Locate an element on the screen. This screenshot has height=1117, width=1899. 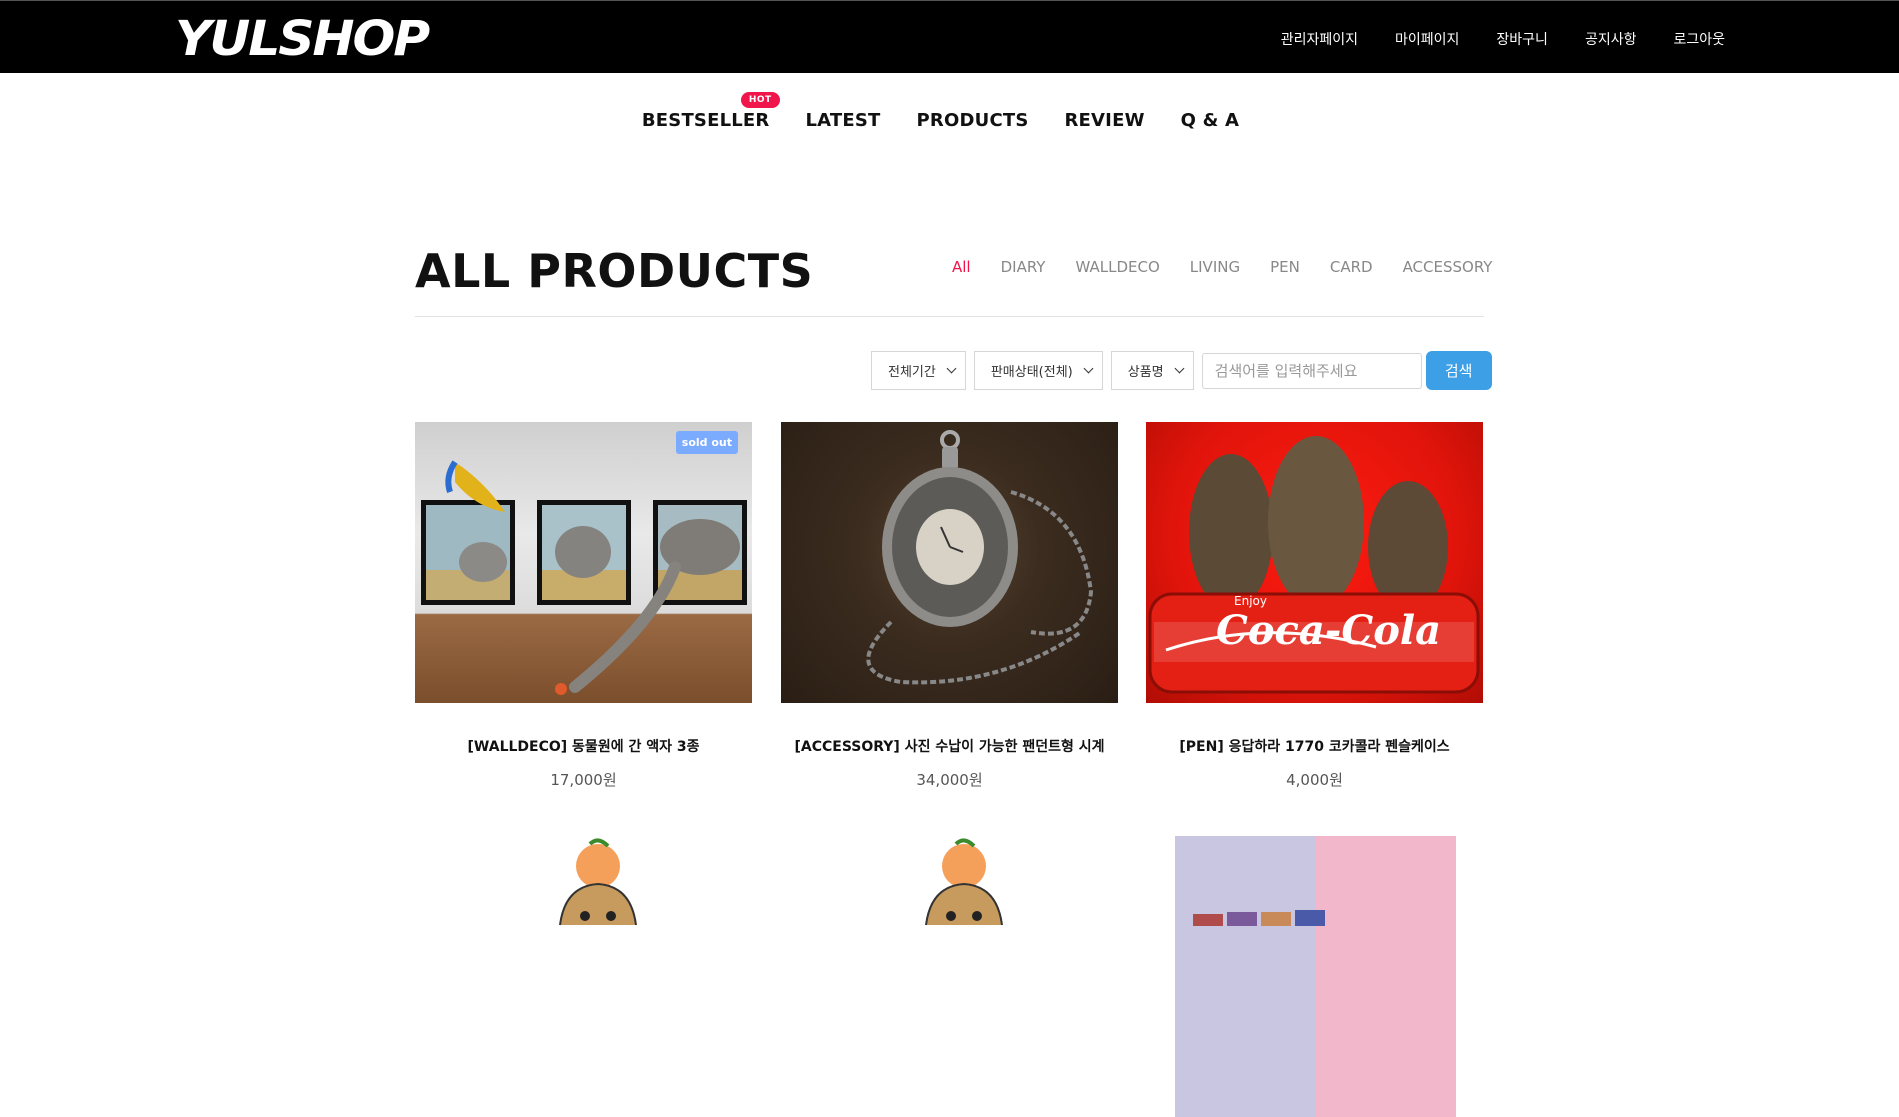
svg-text: Coca-Cola is located at coordinates (1328, 630).